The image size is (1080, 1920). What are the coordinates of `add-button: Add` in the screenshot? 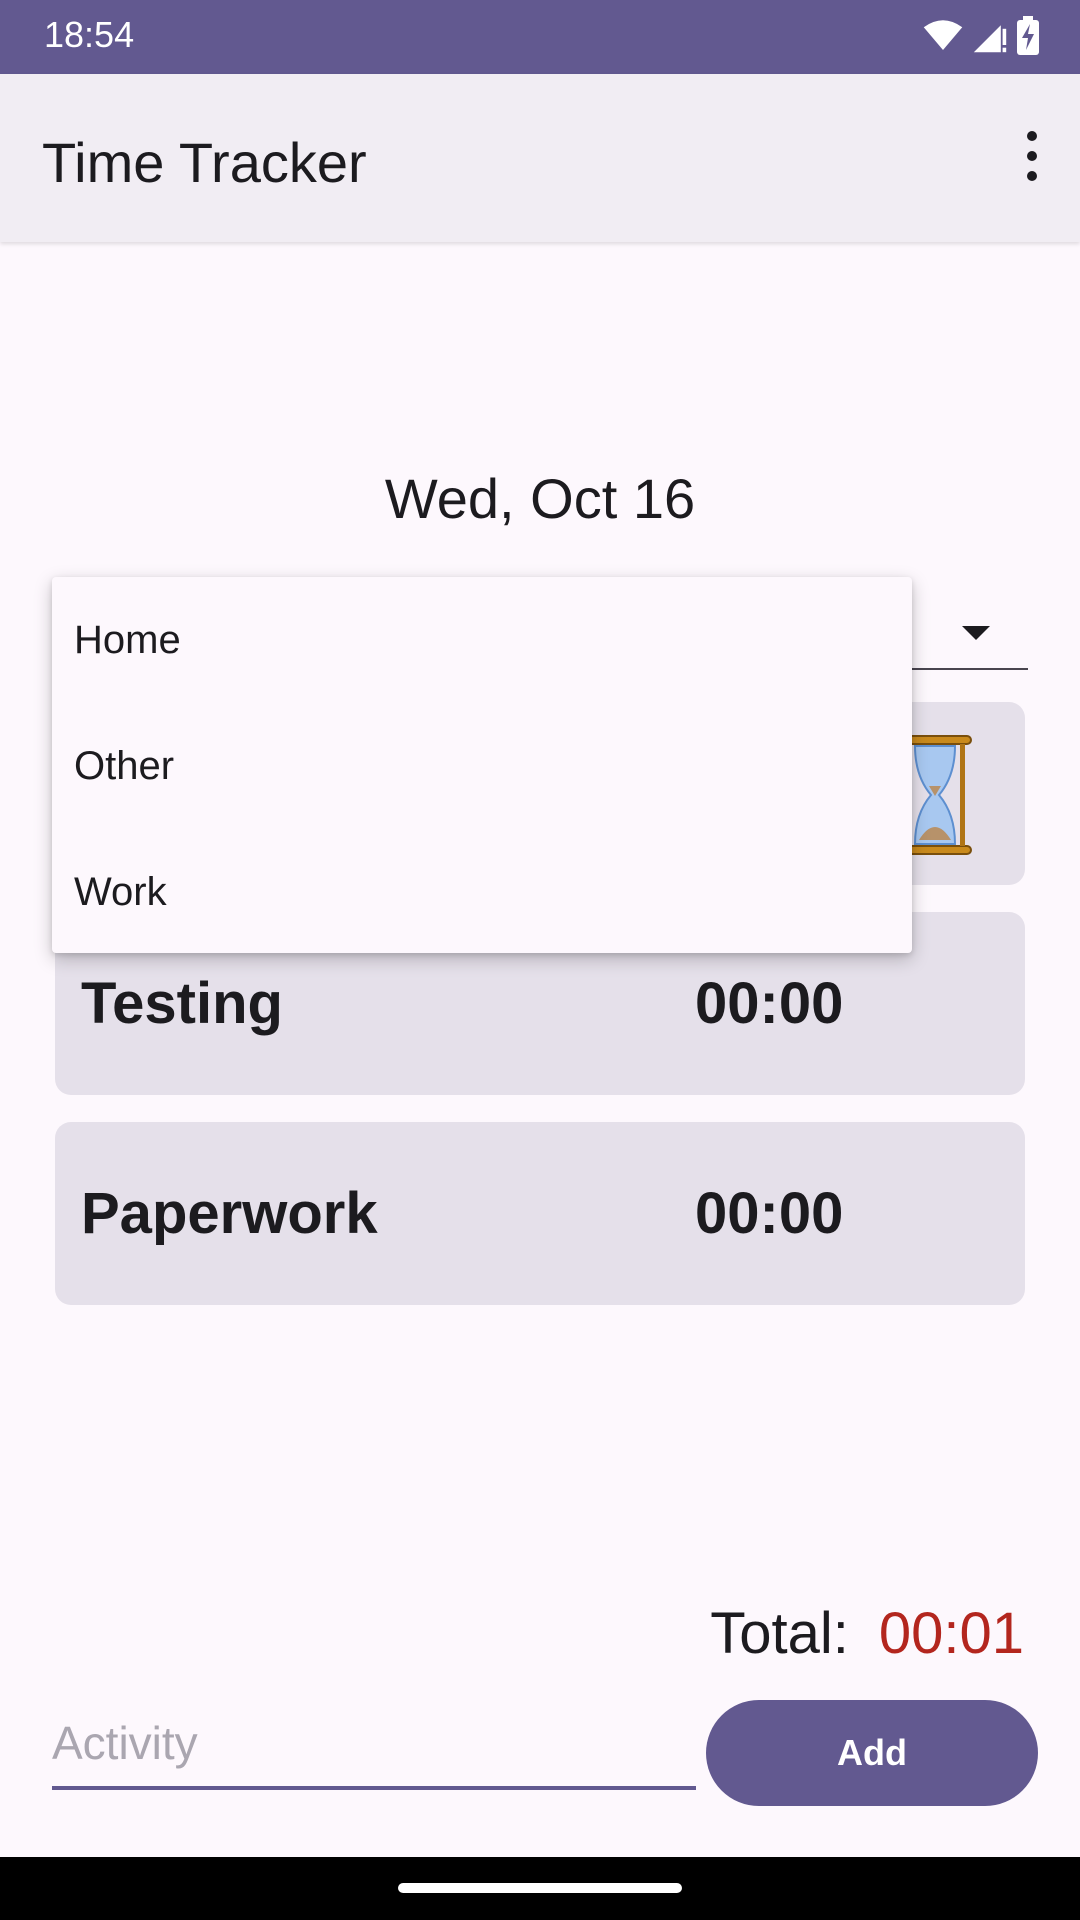 It's located at (872, 1753).